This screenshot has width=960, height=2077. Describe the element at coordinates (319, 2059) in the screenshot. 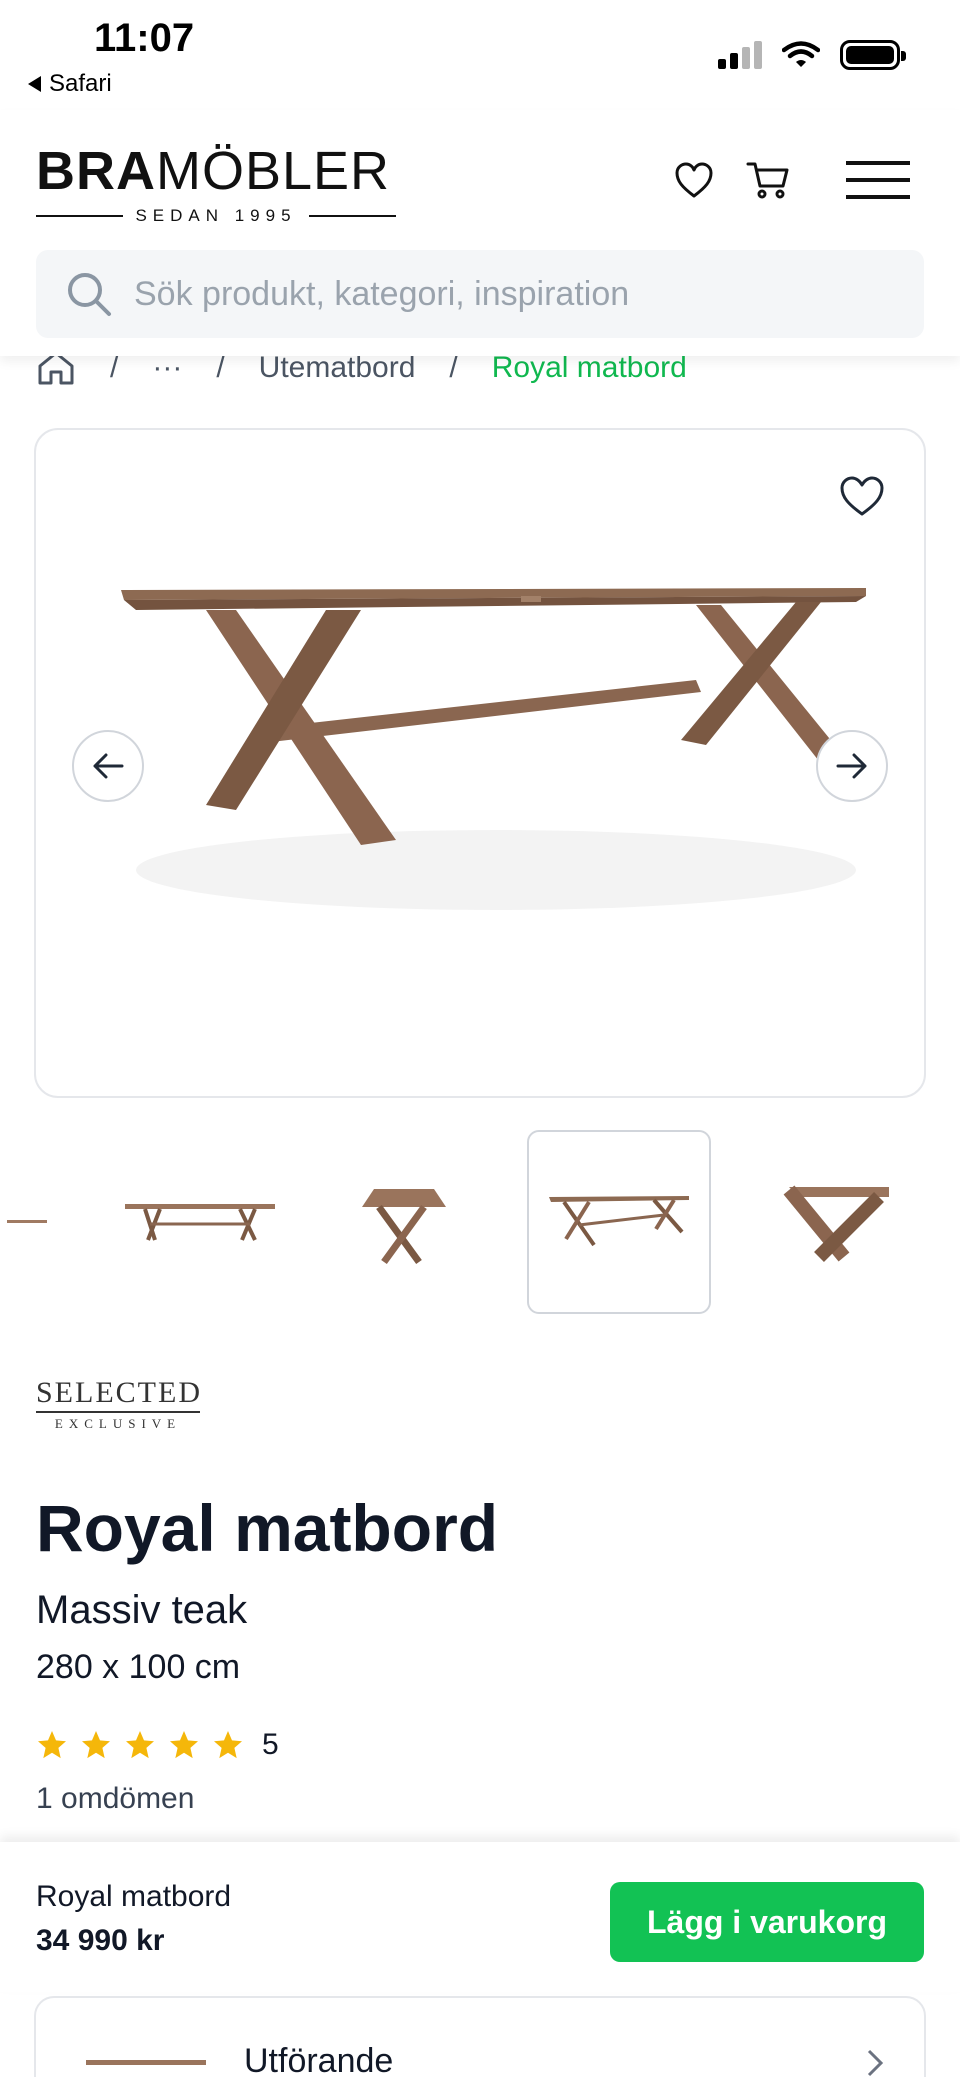

I see `variant-label: Utförande` at that location.